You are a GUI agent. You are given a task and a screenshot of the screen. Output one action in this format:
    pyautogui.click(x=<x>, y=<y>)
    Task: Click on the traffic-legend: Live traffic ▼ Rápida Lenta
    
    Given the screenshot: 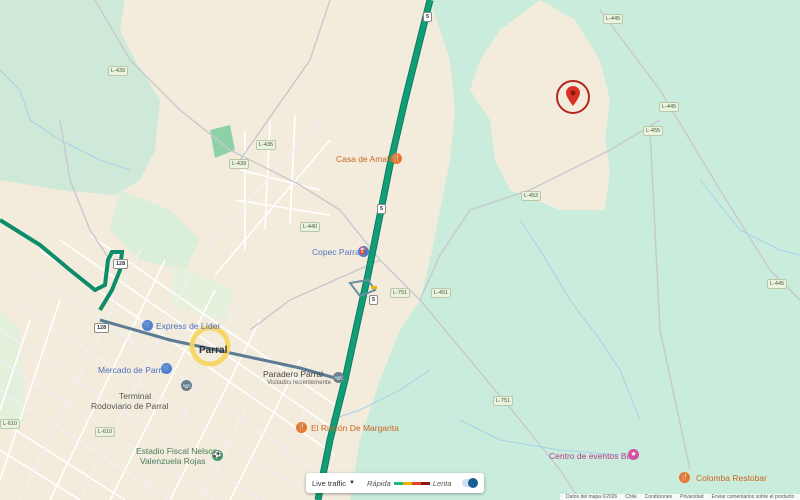 What is the action you would take?
    pyautogui.click(x=395, y=483)
    